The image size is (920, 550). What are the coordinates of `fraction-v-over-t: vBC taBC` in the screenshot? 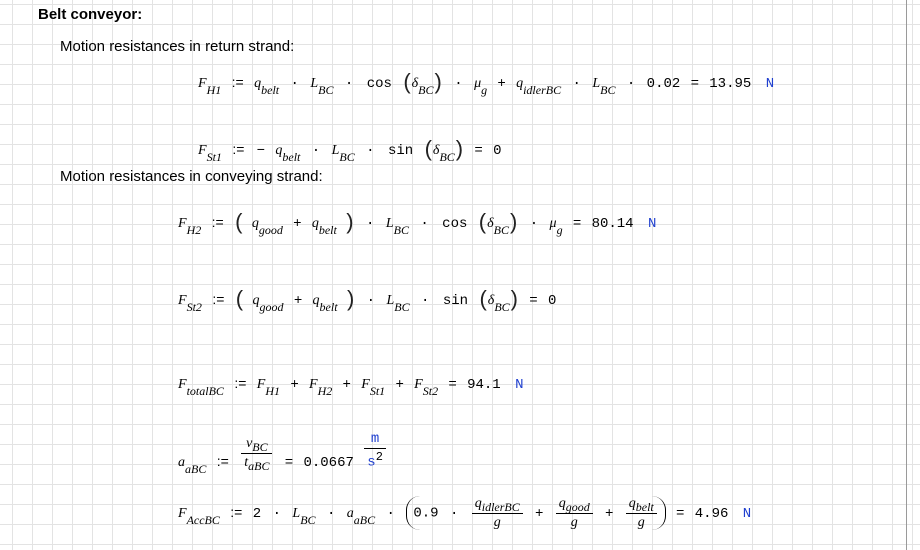 It's located at (257, 454).